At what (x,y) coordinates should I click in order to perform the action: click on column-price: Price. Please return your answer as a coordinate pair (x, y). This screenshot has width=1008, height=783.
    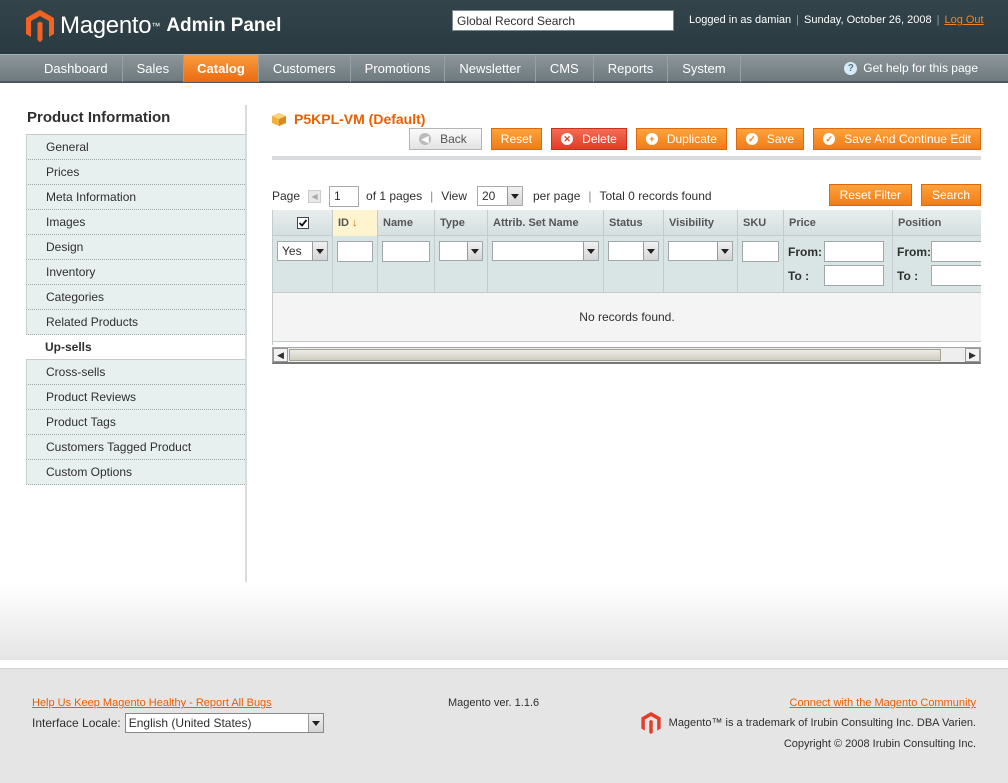
    Looking at the image, I should click on (838, 223).